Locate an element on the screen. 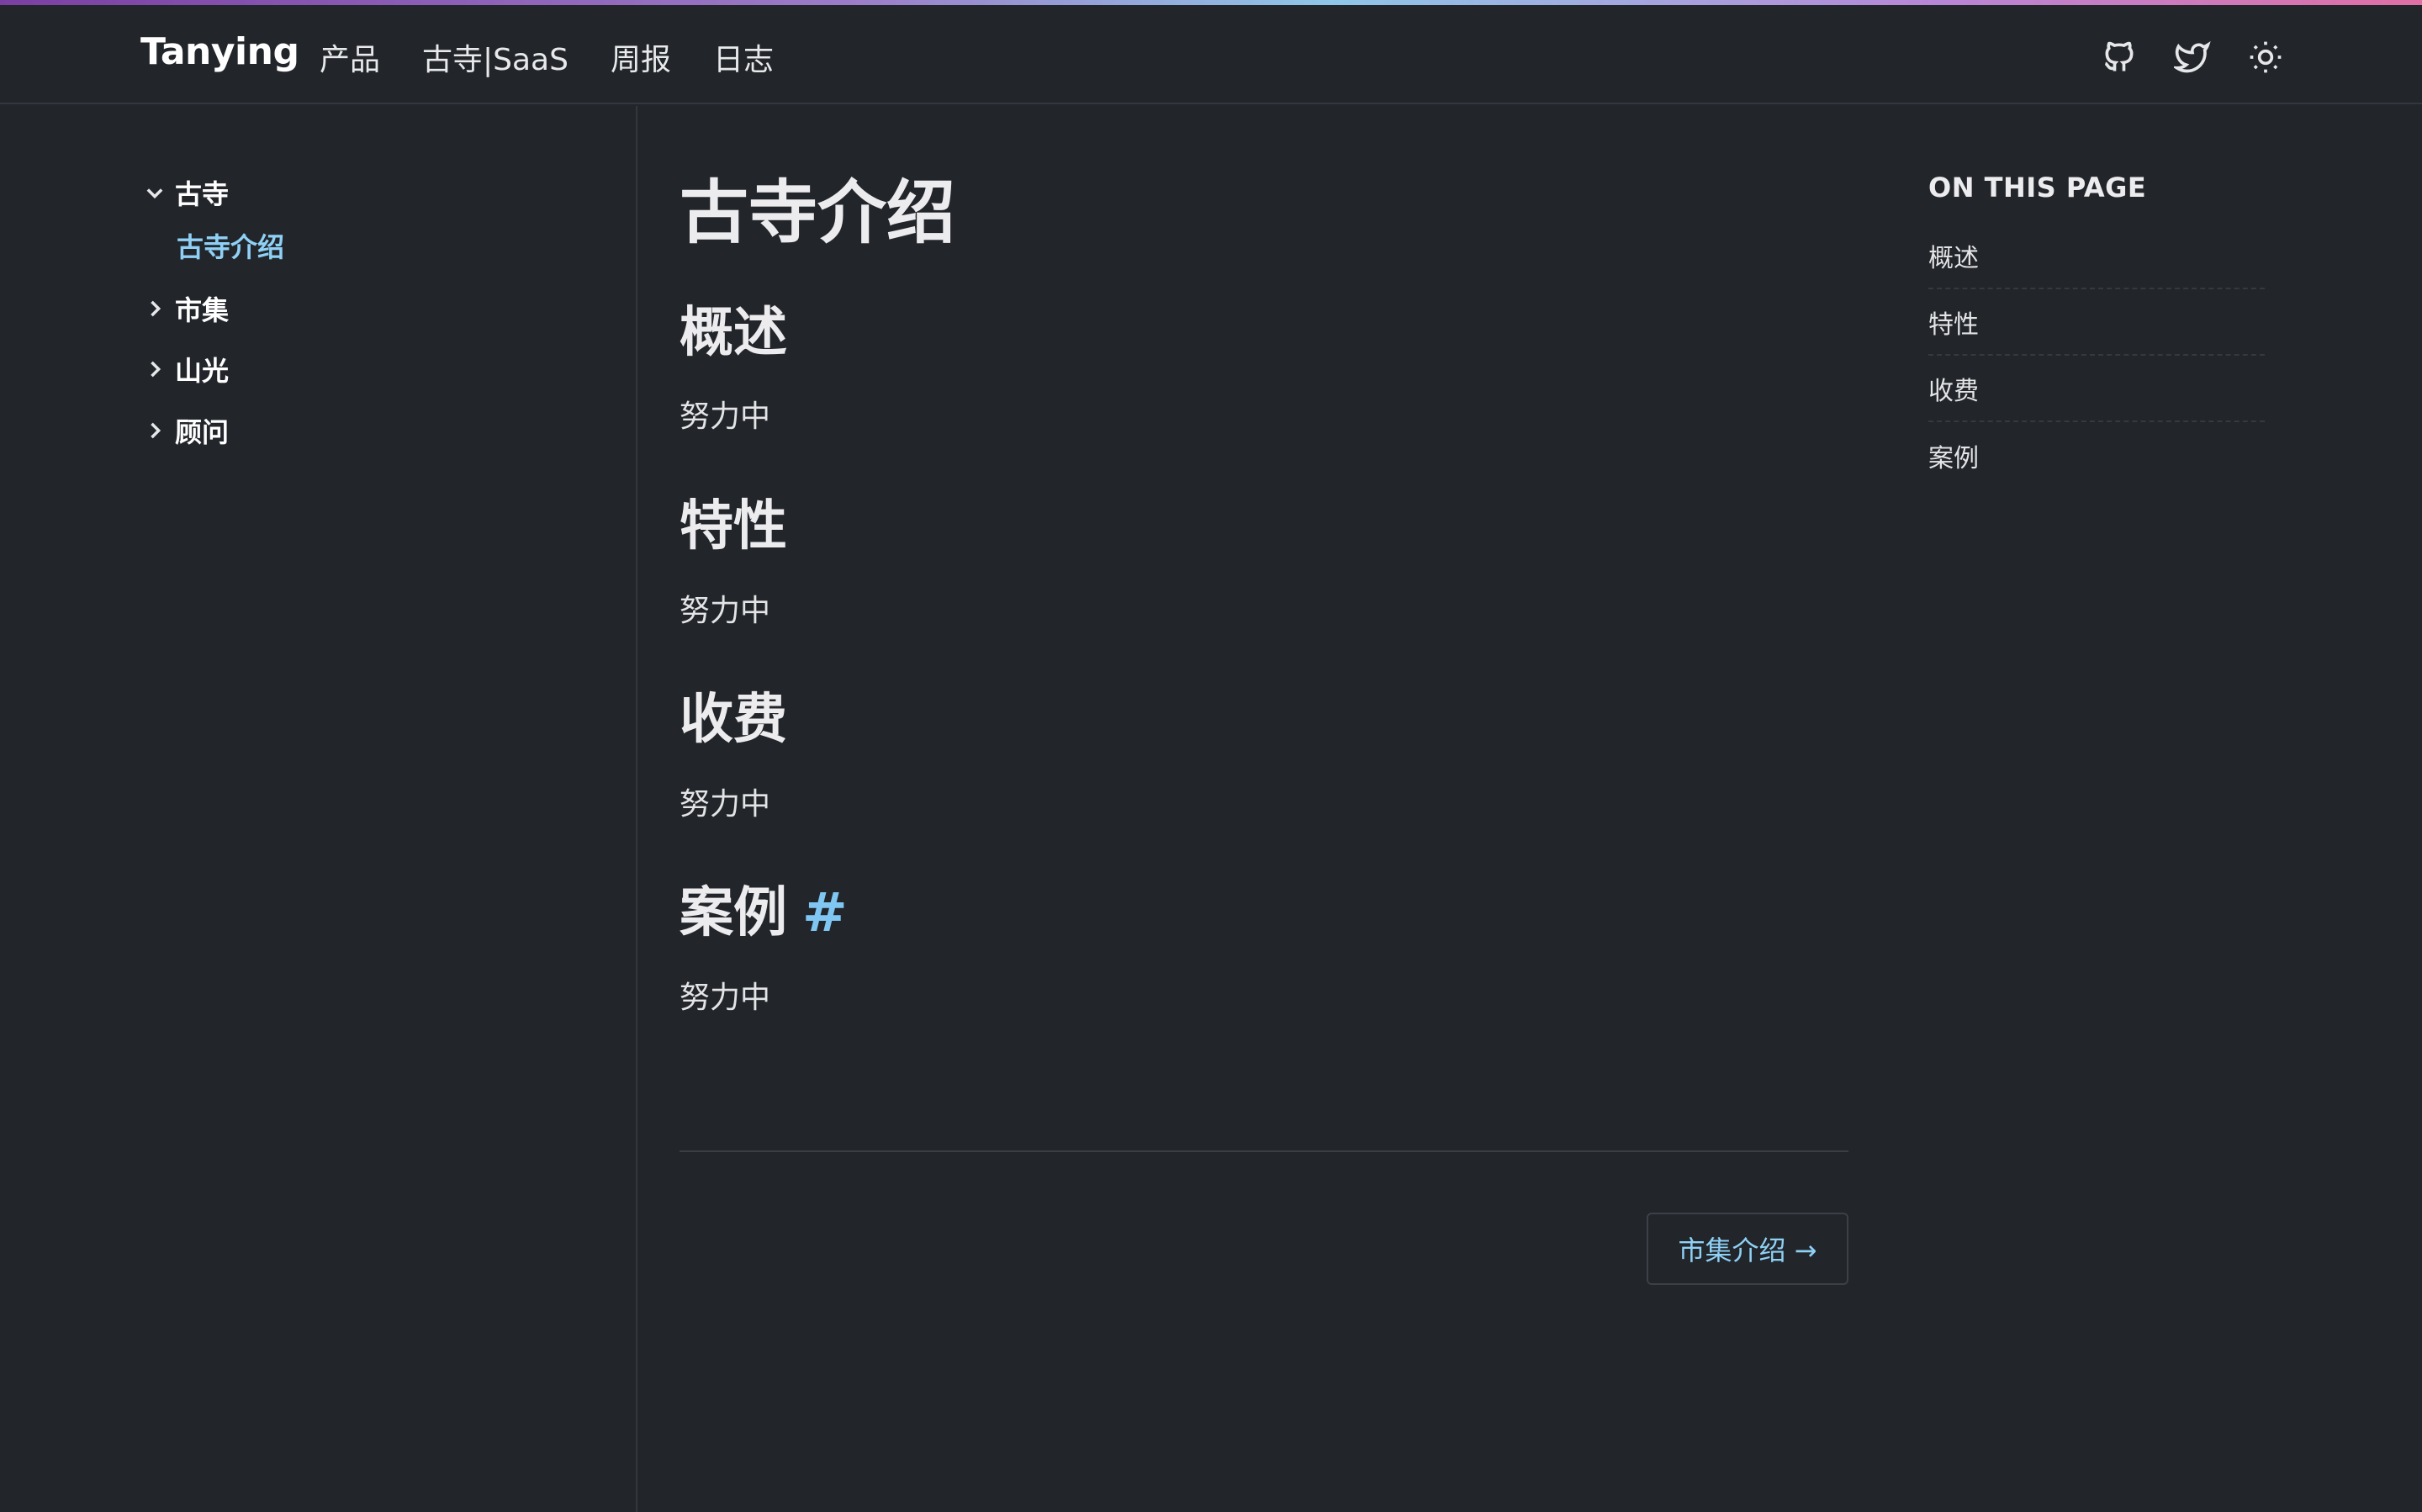 The height and width of the screenshot is (1512, 2422). sidebar-group-shanguang: 山光 is located at coordinates (186, 369).